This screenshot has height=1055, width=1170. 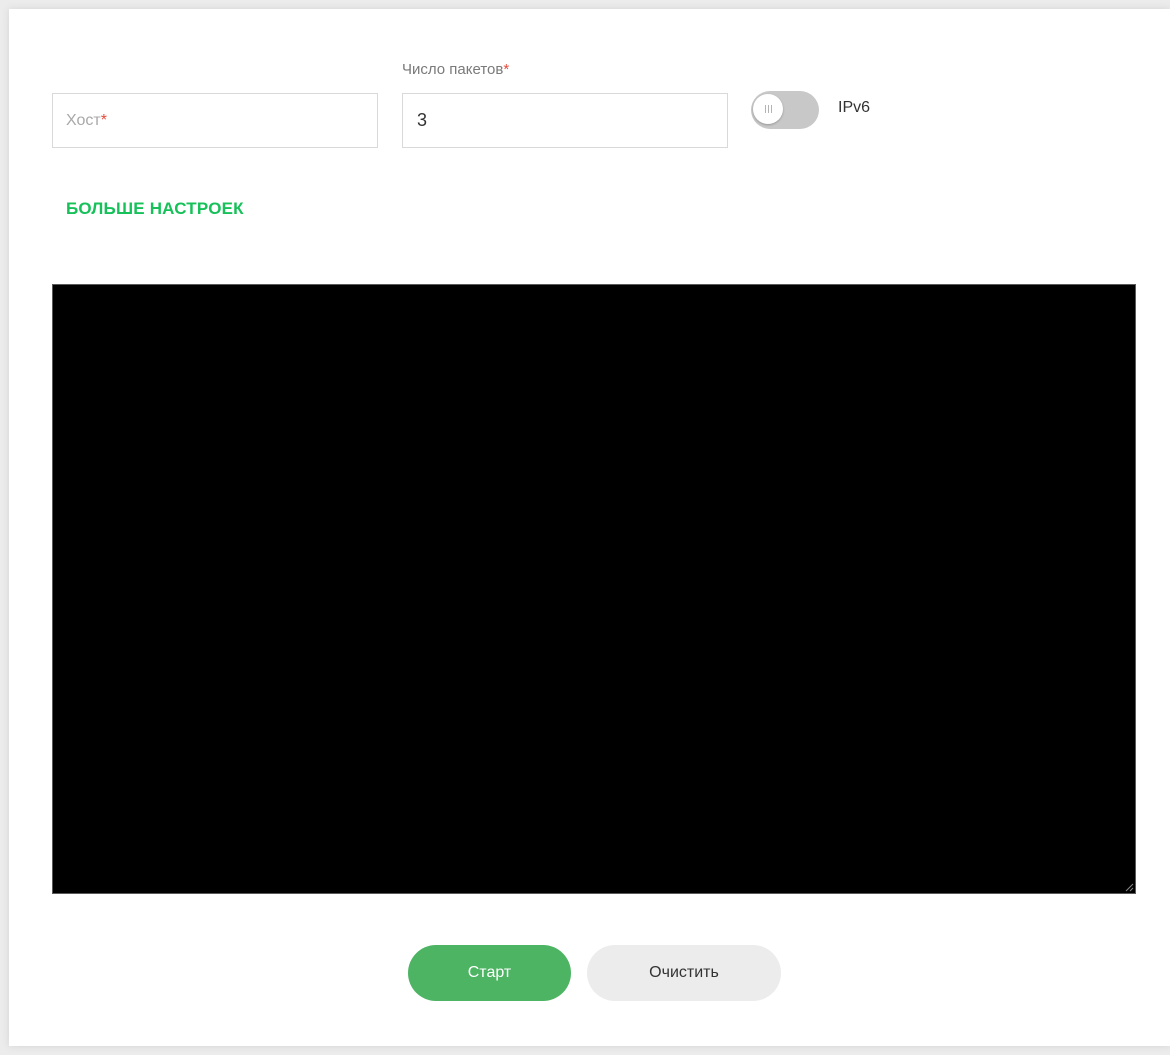 What do you see at coordinates (1129, 887) in the screenshot?
I see `resize-grip-icon` at bounding box center [1129, 887].